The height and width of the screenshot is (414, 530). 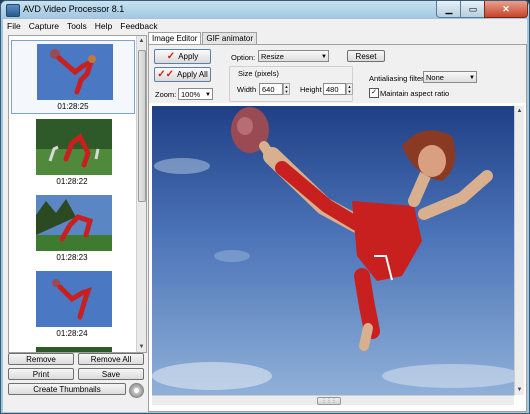 What do you see at coordinates (349, 89) in the screenshot?
I see `height-spinner: ▲ ▼` at bounding box center [349, 89].